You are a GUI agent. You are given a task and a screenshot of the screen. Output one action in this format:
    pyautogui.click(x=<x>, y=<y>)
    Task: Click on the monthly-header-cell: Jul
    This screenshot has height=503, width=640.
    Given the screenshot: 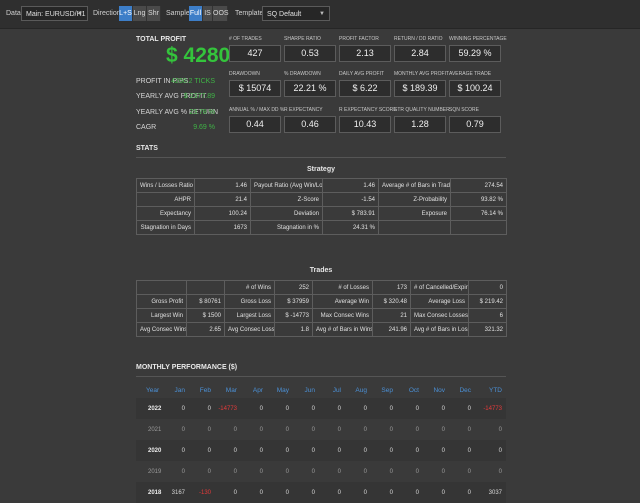 What is the action you would take?
    pyautogui.click(x=336, y=390)
    